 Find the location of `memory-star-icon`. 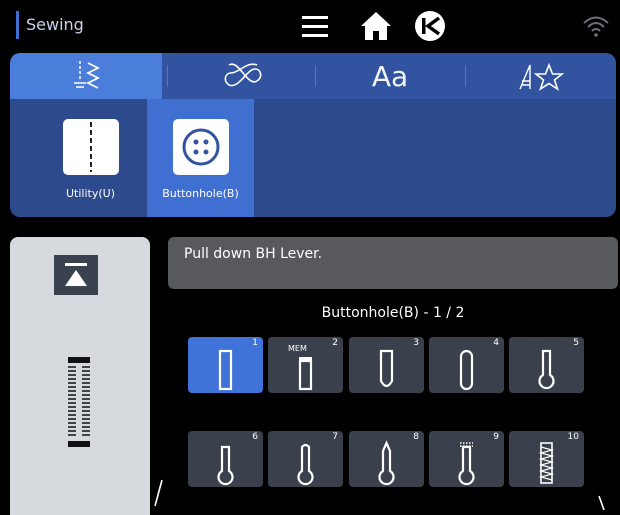

memory-star-icon is located at coordinates (542, 76).